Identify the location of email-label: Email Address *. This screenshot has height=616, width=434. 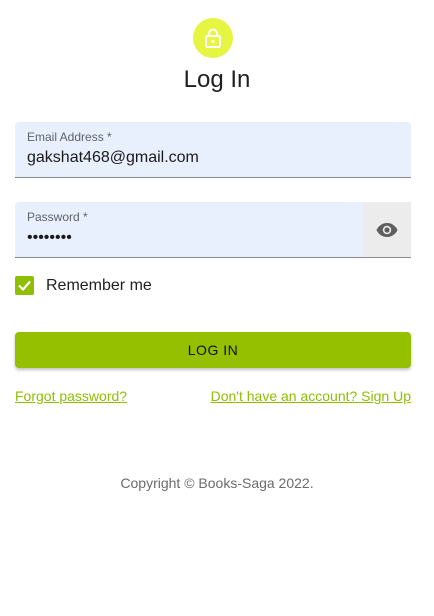
(69, 137).